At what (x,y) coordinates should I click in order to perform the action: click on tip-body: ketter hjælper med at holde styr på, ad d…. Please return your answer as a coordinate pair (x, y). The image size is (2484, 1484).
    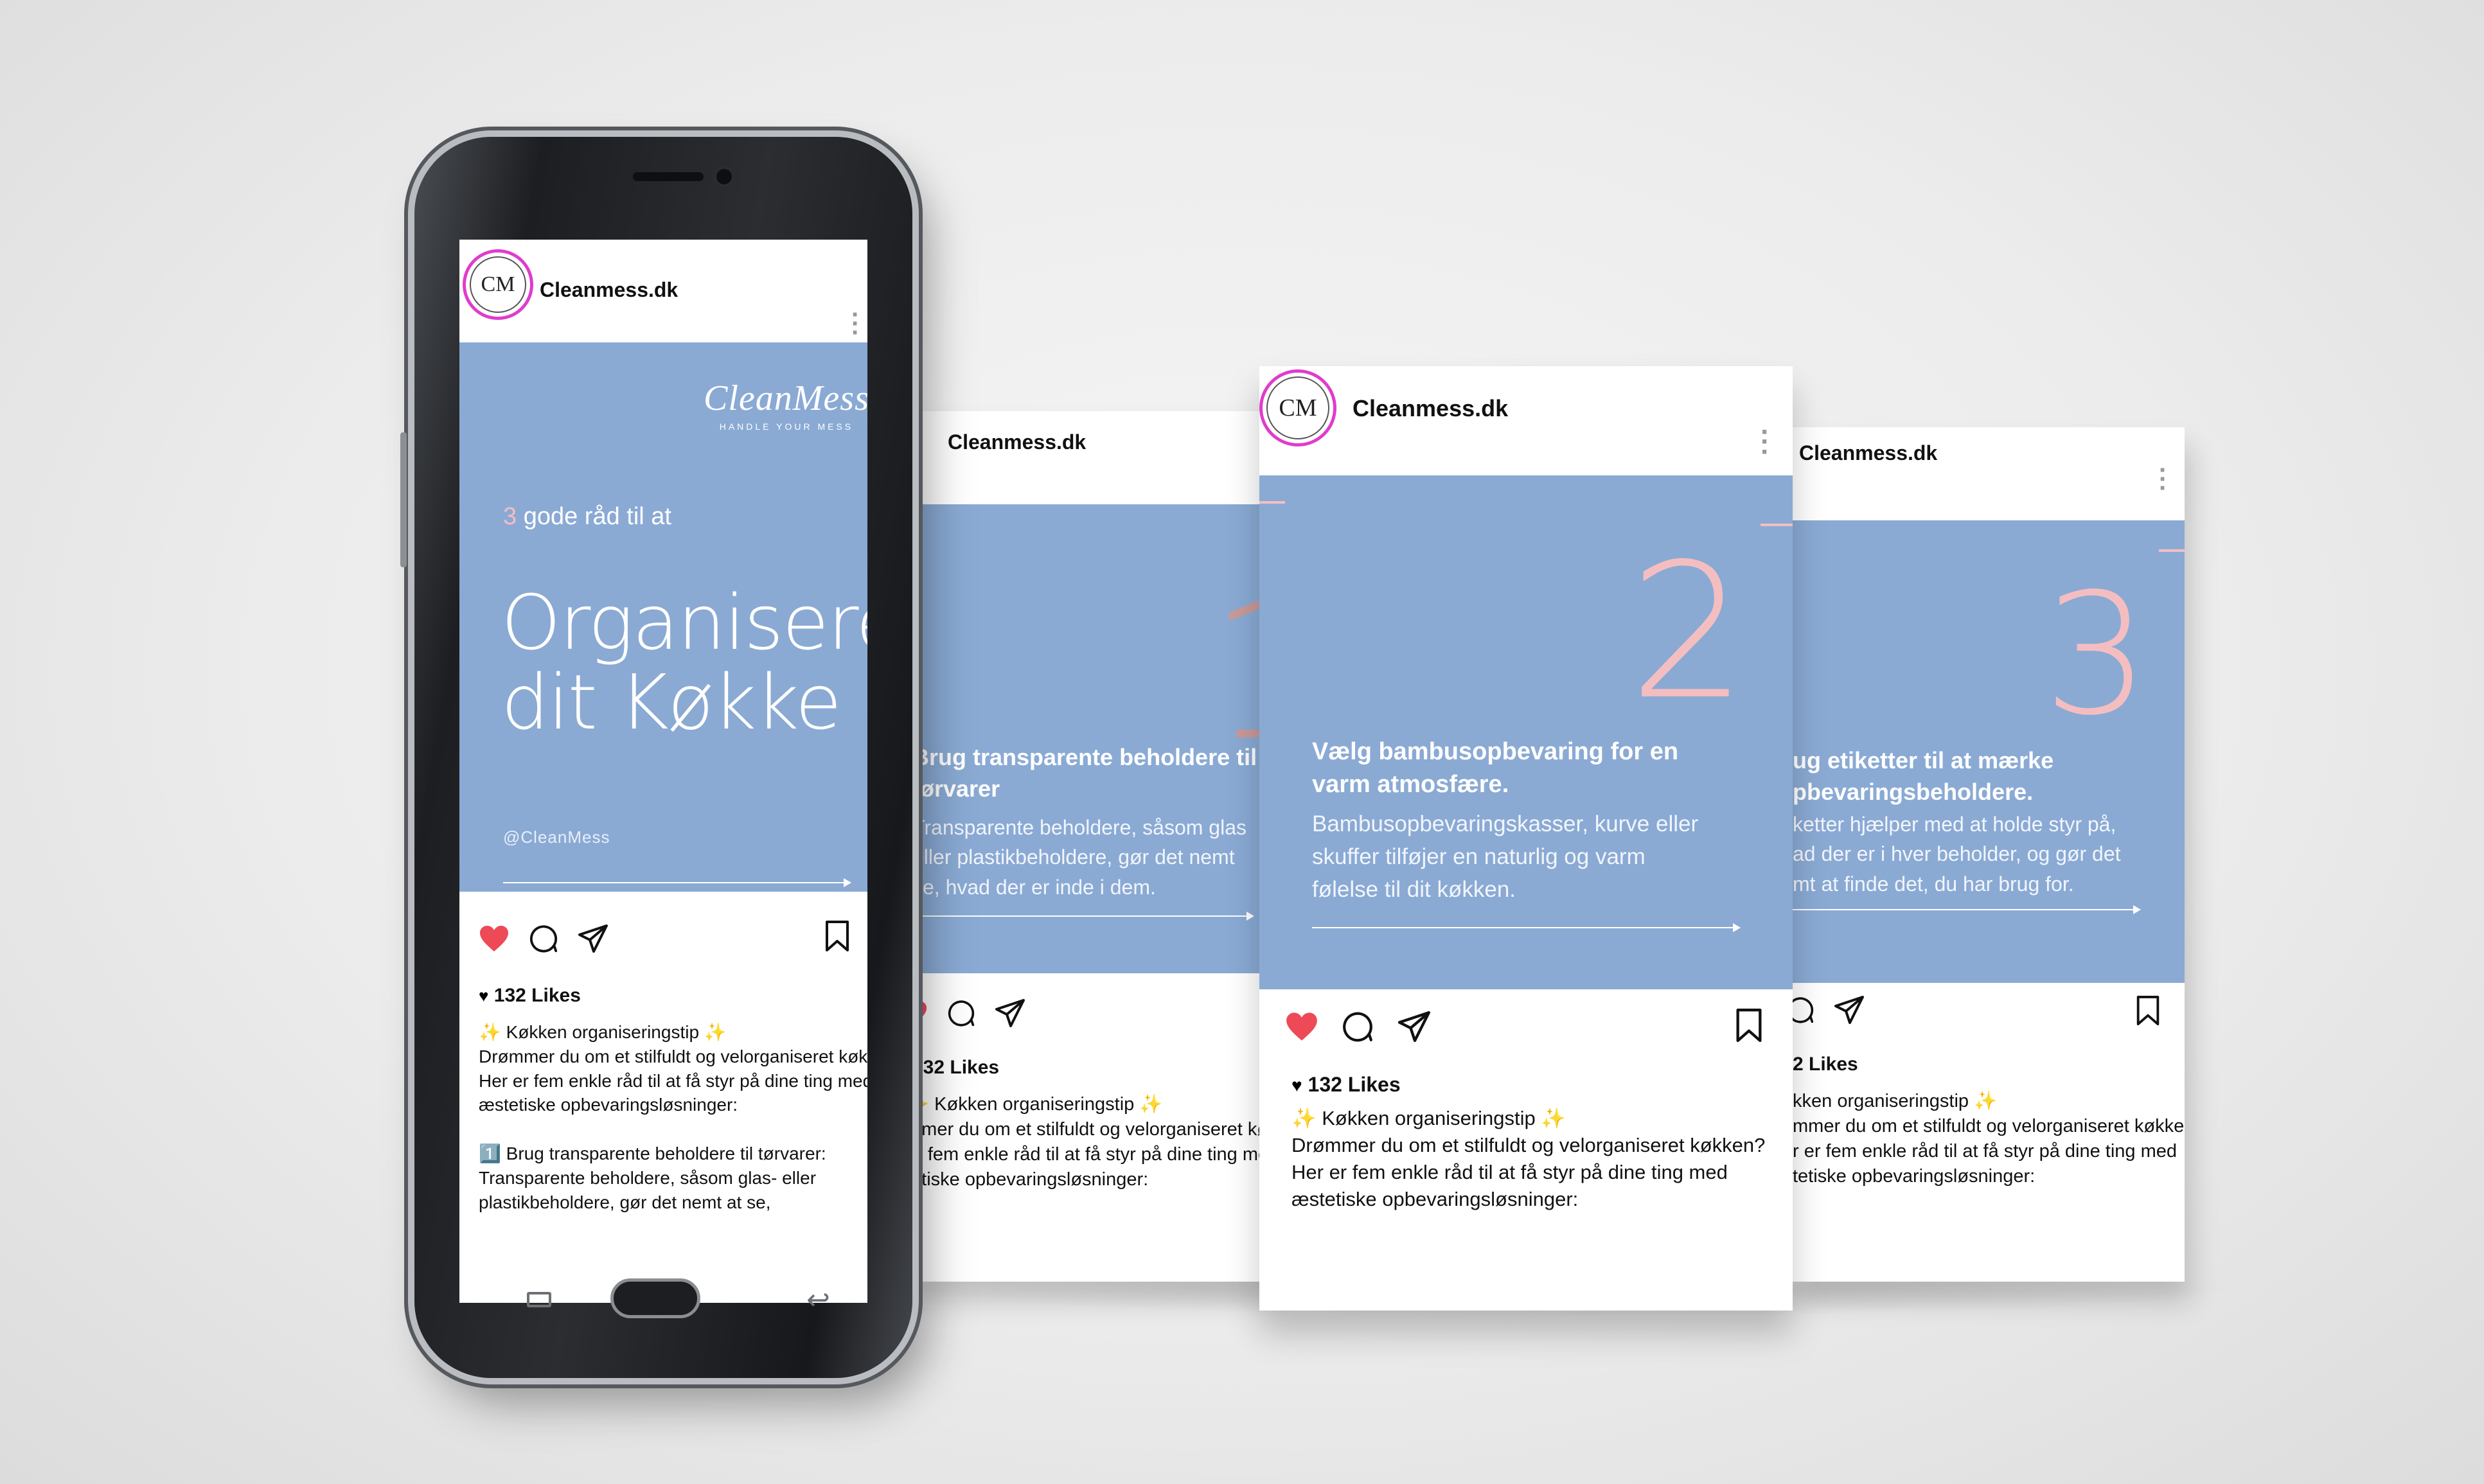
    Looking at the image, I should click on (1957, 855).